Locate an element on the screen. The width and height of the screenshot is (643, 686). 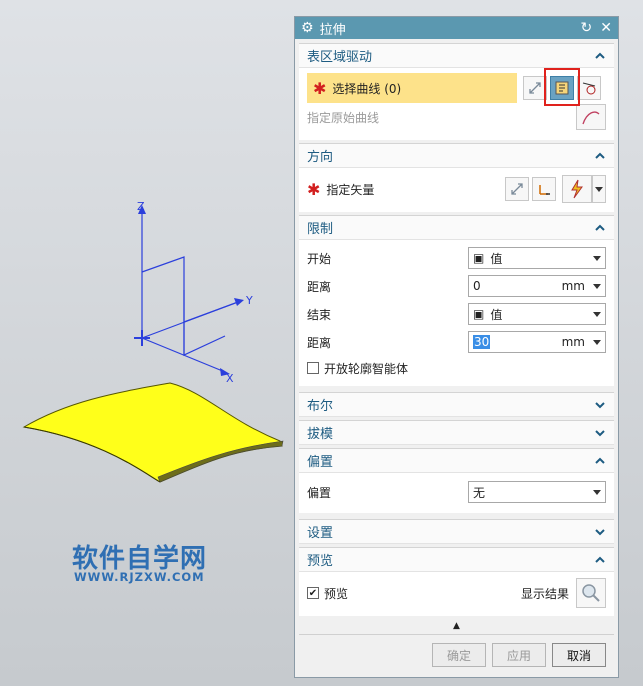
section-surface-drive: 表区域驱动 ✱ 选择曲线 (0) 指定原始曲线 is located at coordinates (456, 91).